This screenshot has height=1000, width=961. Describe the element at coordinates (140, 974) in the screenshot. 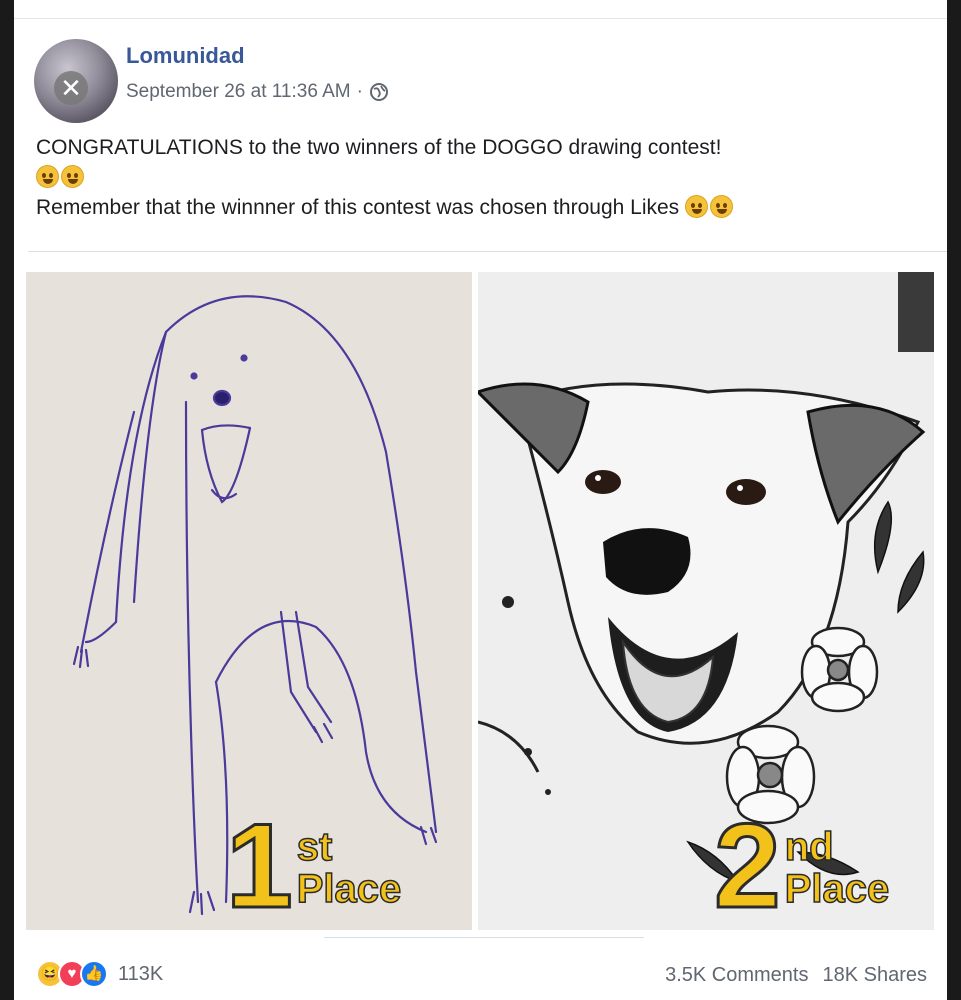

I see `reaction-count: 113K` at that location.